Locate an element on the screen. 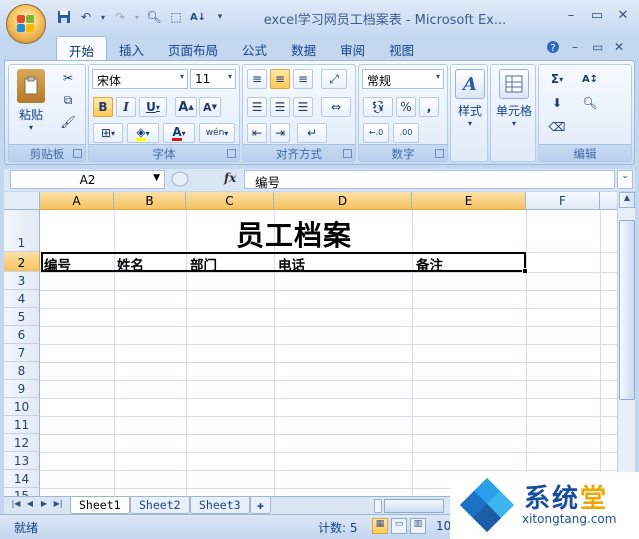 Image resolution: width=639 pixels, height=539 pixels. styles-button: A 样式 ▾ is located at coordinates (470, 98).